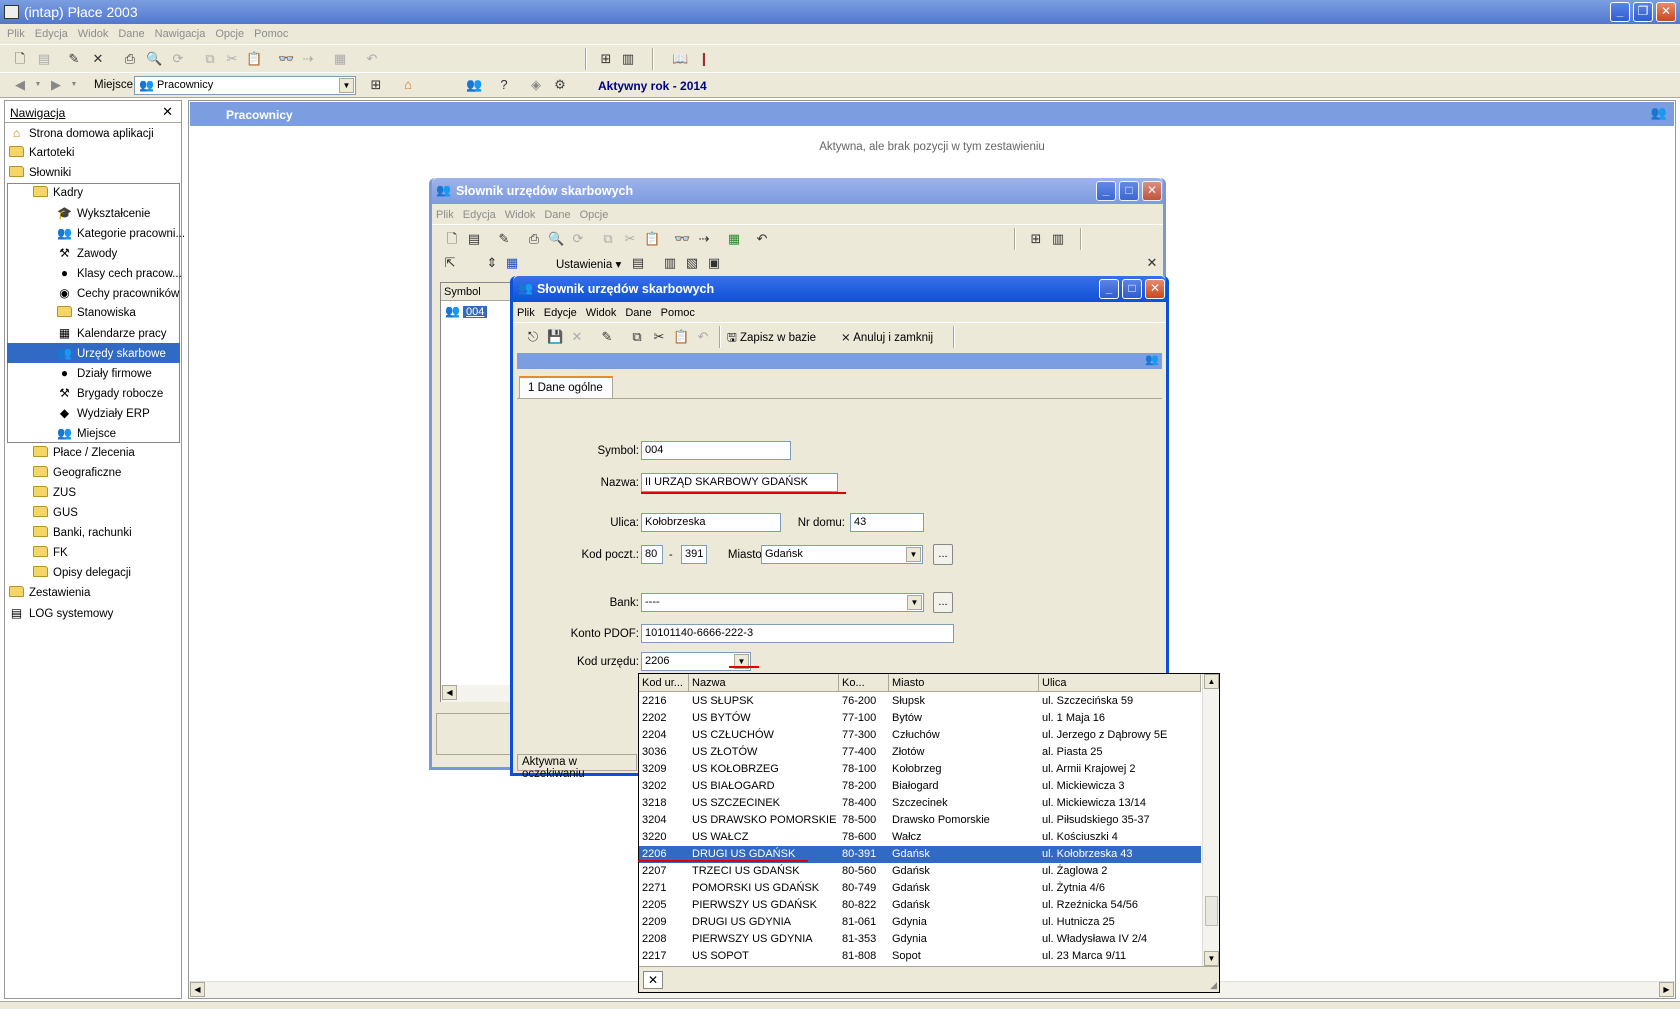 Image resolution: width=1680 pixels, height=1009 pixels. I want to click on help-icon: ?, so click(504, 85).